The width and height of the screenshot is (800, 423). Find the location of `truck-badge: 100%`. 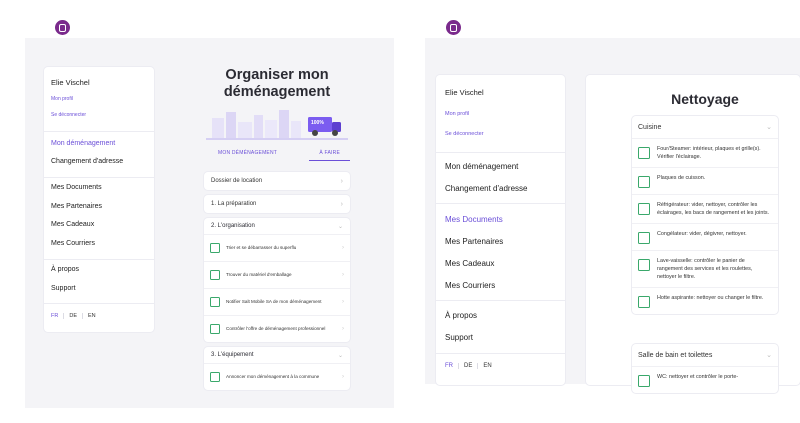

truck-badge: 100% is located at coordinates (317, 123).